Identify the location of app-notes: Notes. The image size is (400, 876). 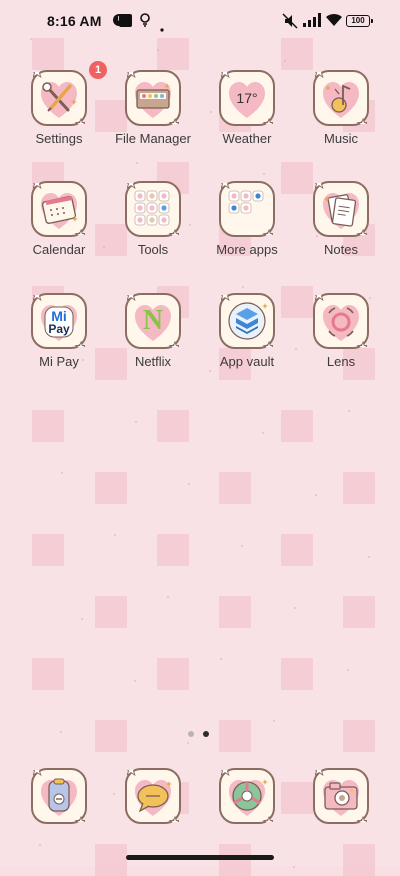
(341, 231).